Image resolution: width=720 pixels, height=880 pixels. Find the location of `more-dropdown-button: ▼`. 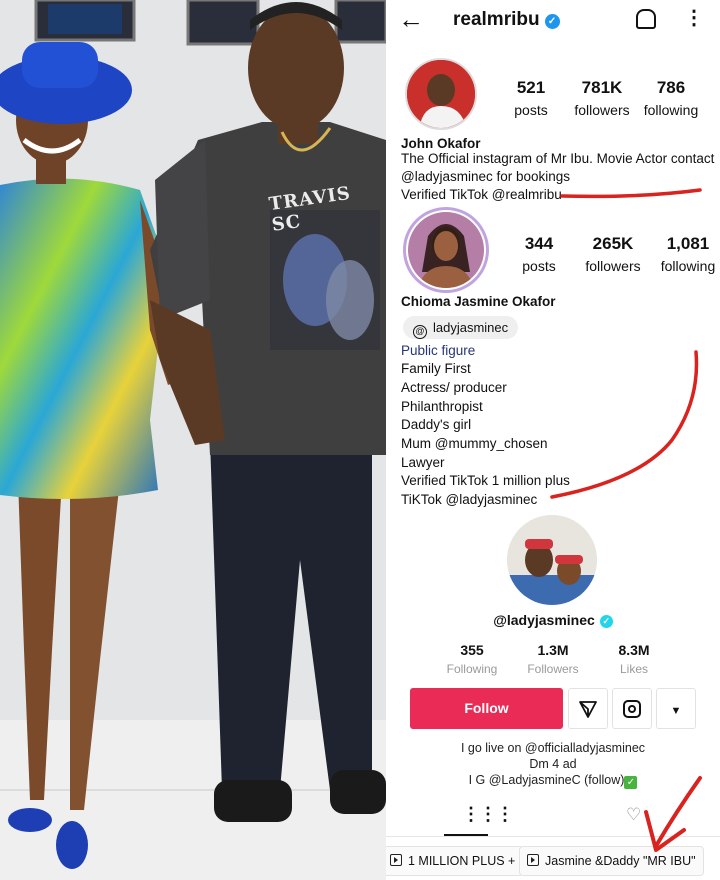

more-dropdown-button: ▼ is located at coordinates (676, 708).